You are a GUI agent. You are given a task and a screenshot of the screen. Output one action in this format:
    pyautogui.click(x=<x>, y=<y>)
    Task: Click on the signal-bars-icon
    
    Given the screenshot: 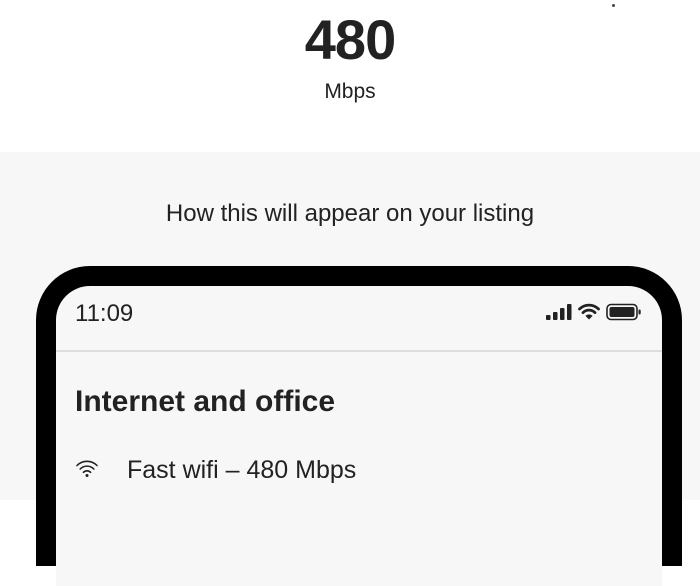 What is the action you would take?
    pyautogui.click(x=559, y=314)
    